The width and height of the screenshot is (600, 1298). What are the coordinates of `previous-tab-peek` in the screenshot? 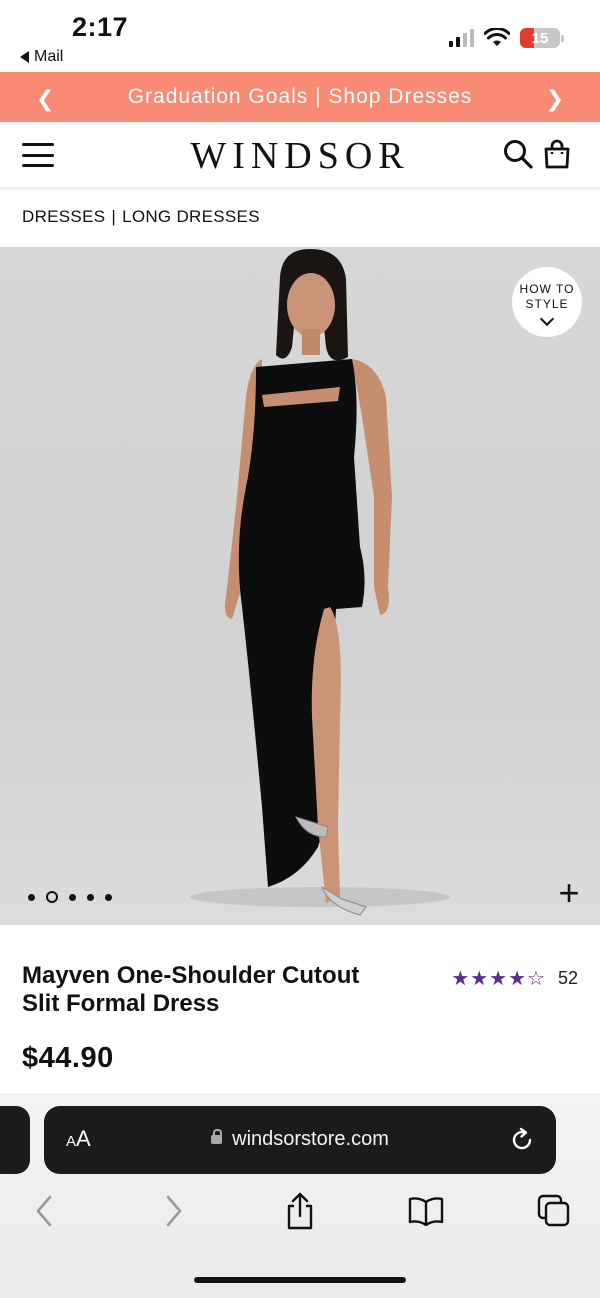 It's located at (15, 1140).